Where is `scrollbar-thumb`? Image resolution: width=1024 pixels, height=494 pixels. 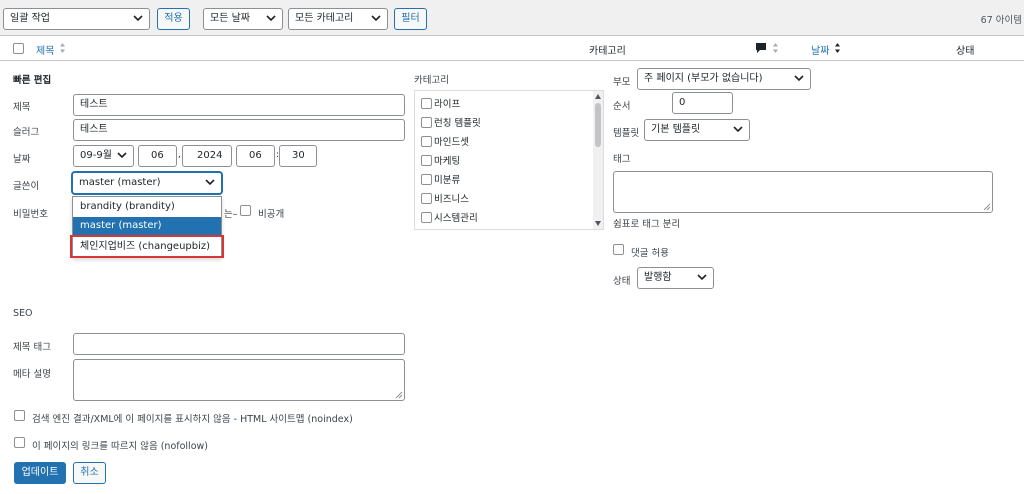 scrollbar-thumb is located at coordinates (598, 125).